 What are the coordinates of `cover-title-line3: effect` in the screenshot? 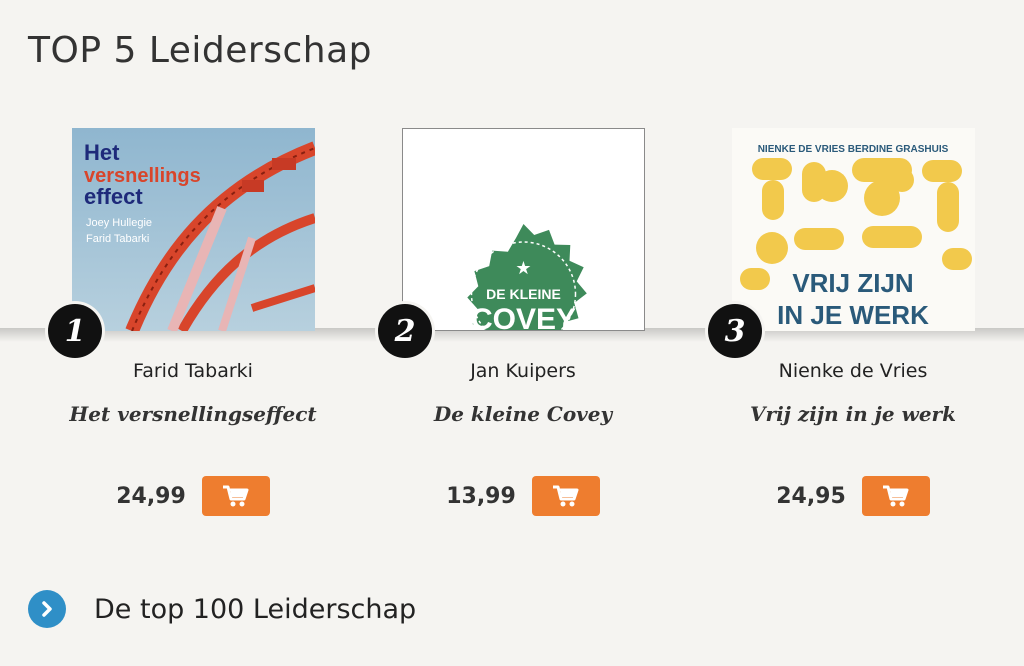 It's located at (113, 196).